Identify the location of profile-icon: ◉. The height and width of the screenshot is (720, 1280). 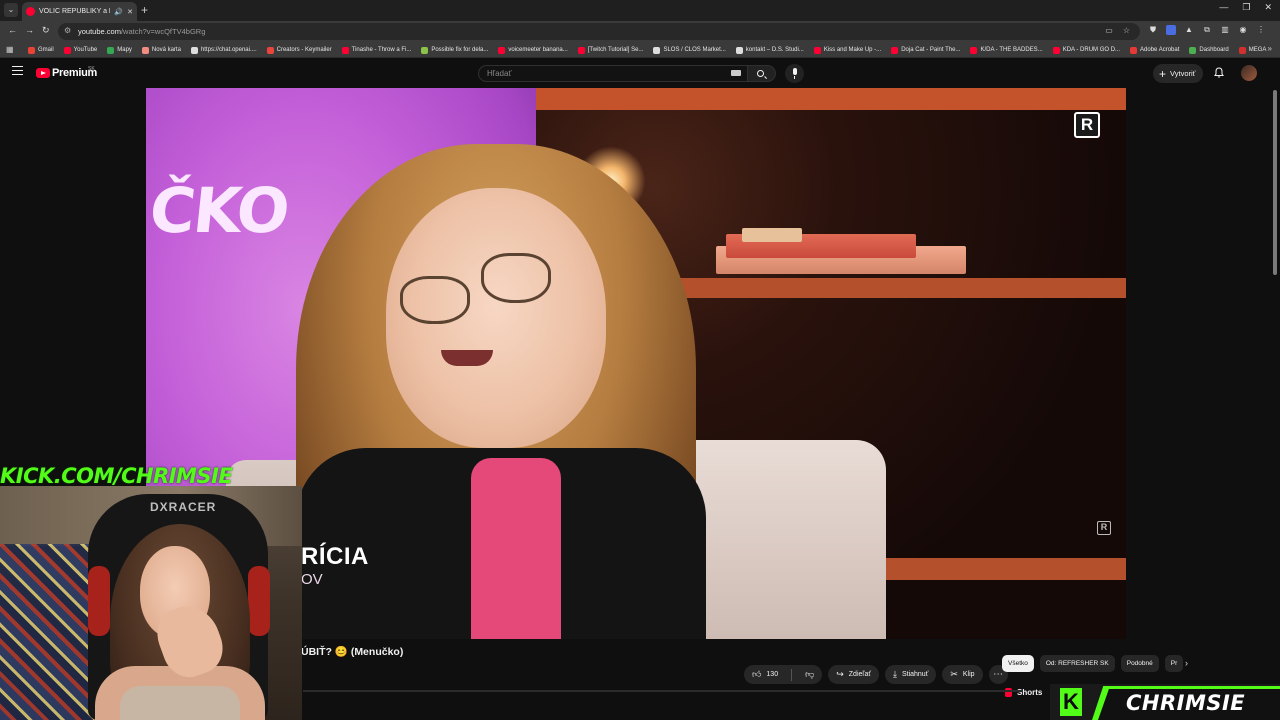
(1243, 30).